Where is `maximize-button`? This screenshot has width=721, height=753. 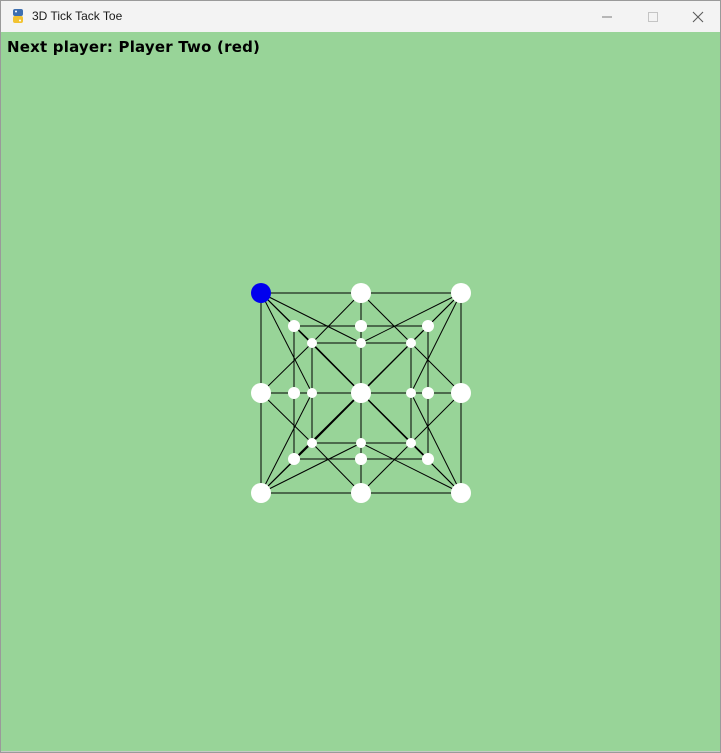 maximize-button is located at coordinates (653, 16).